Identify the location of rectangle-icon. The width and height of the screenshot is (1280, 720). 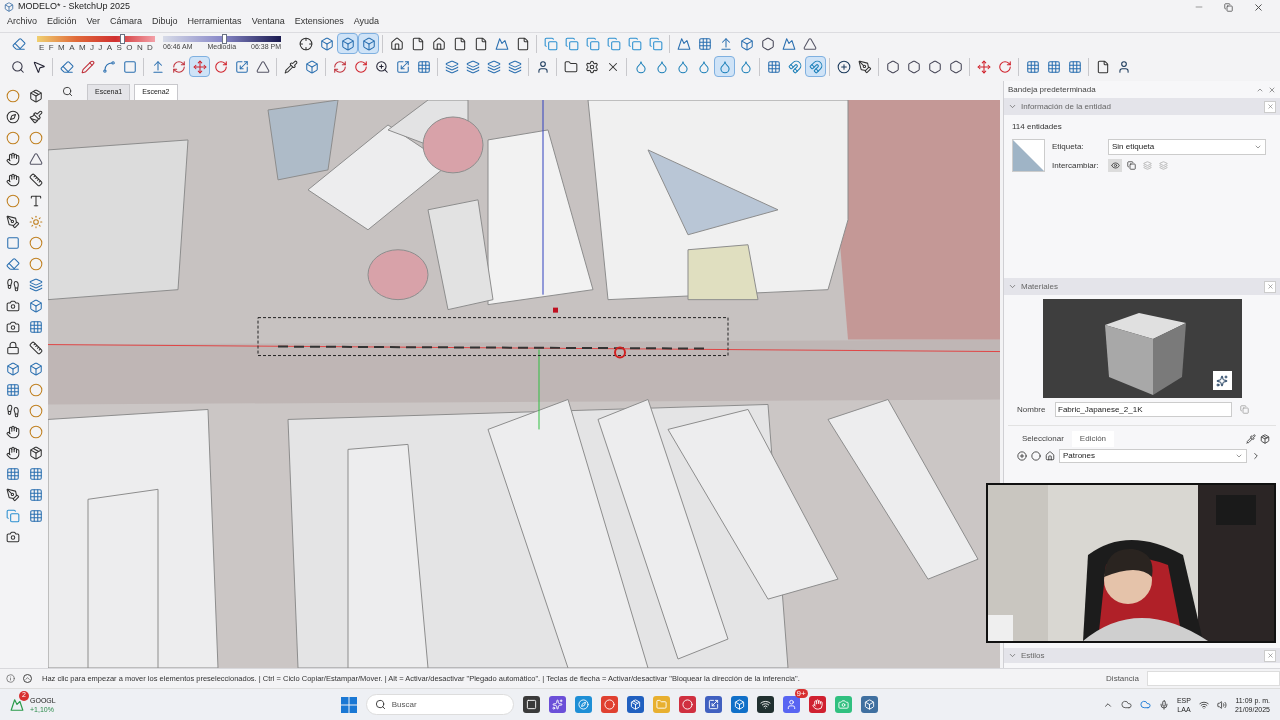
(129, 66).